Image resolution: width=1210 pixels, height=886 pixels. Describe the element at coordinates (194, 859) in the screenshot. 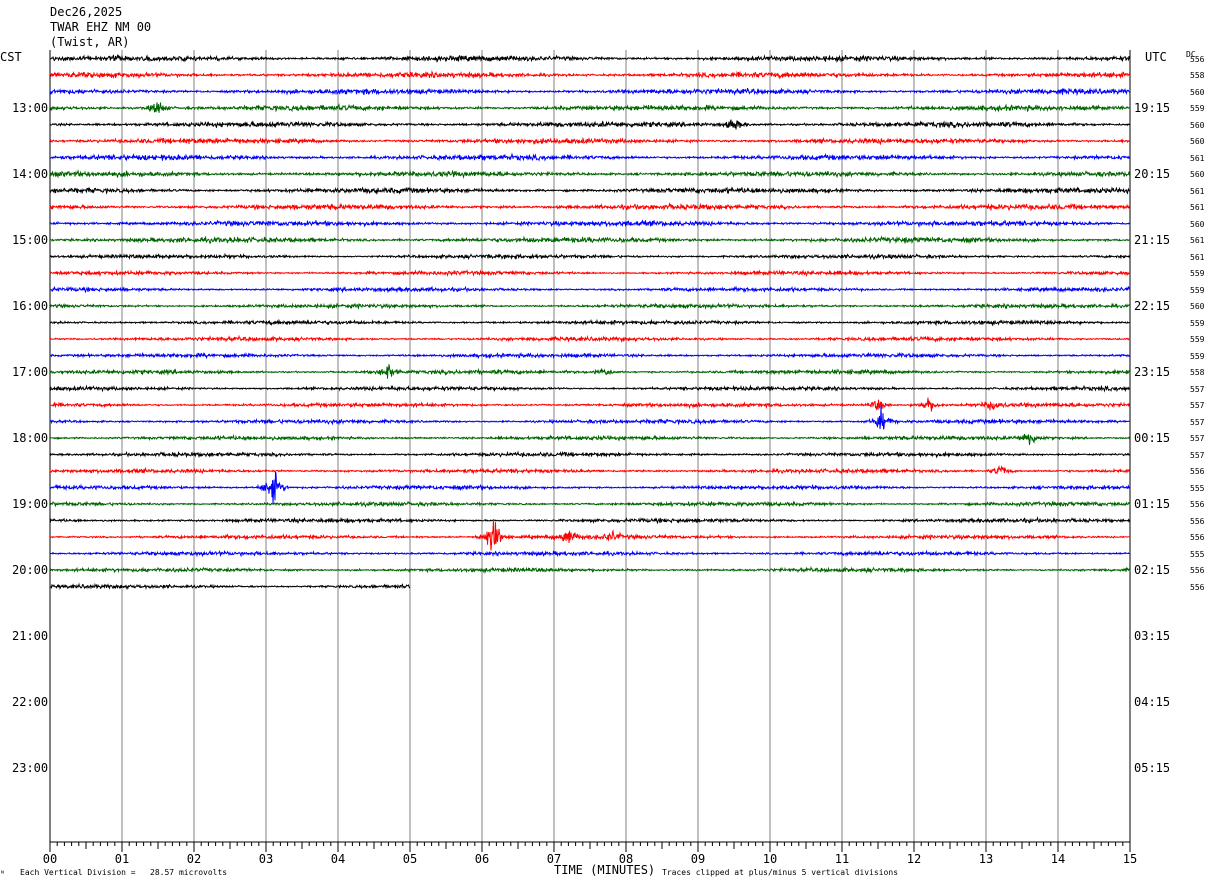

I see `x-tick-label: 02` at that location.